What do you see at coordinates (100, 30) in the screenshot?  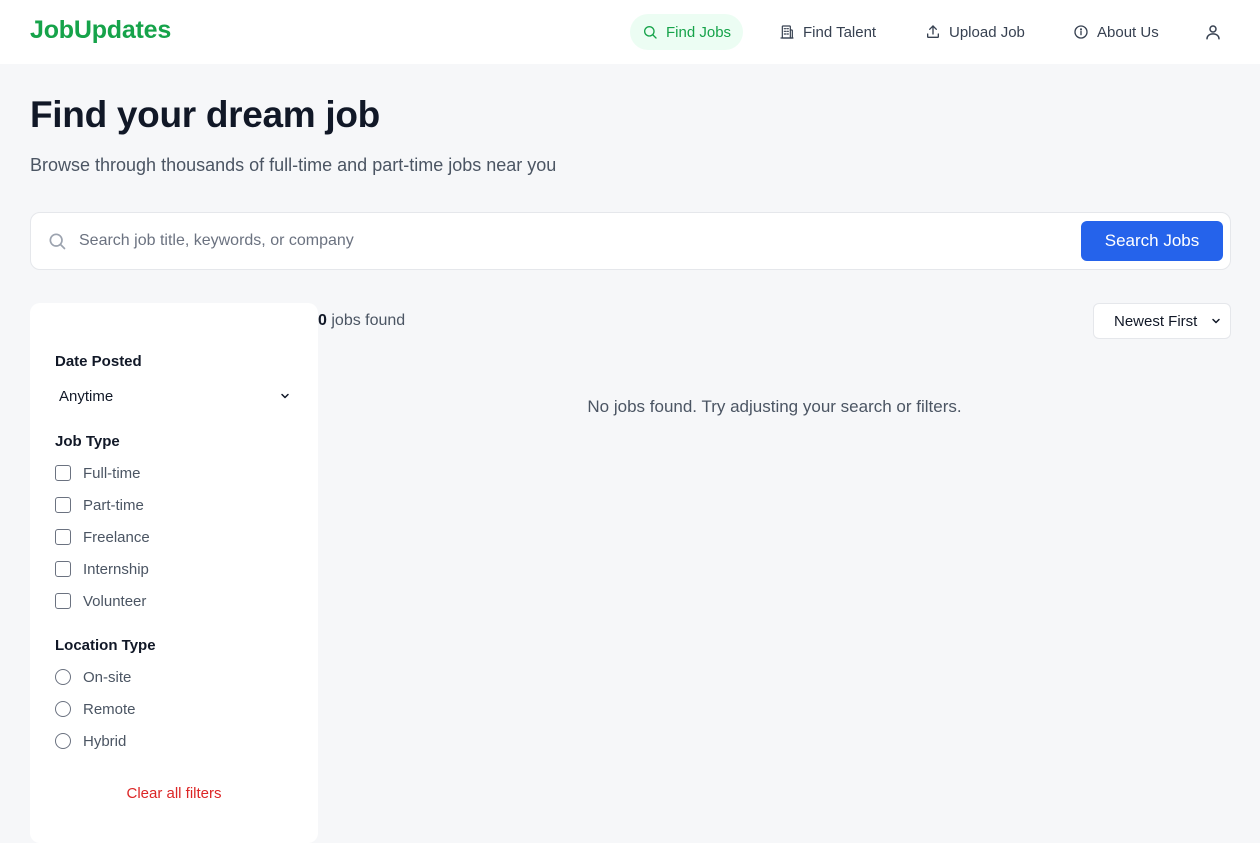 I see `brand-logo: JobUpdates` at bounding box center [100, 30].